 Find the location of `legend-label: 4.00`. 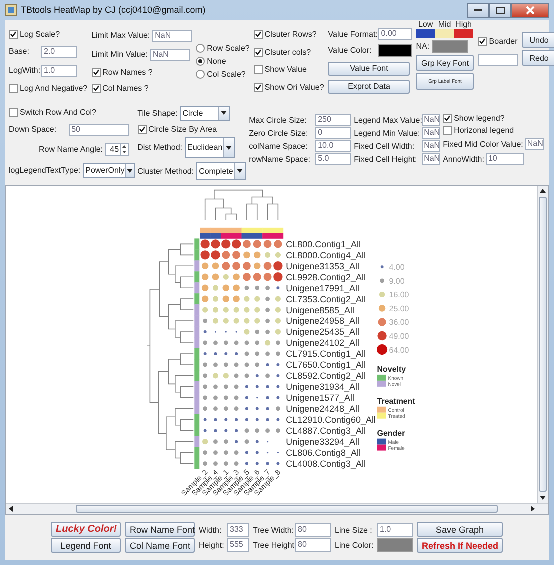

legend-label: 4.00 is located at coordinates (397, 267).